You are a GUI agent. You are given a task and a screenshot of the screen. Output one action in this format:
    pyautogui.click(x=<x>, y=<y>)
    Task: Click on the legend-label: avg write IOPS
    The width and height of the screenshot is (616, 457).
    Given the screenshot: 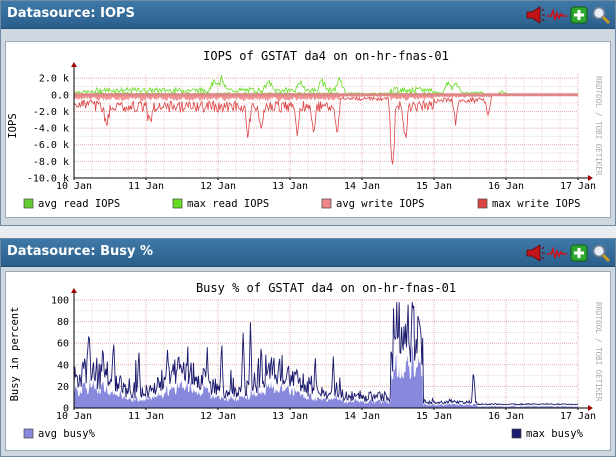 What is the action you would take?
    pyautogui.click(x=380, y=204)
    